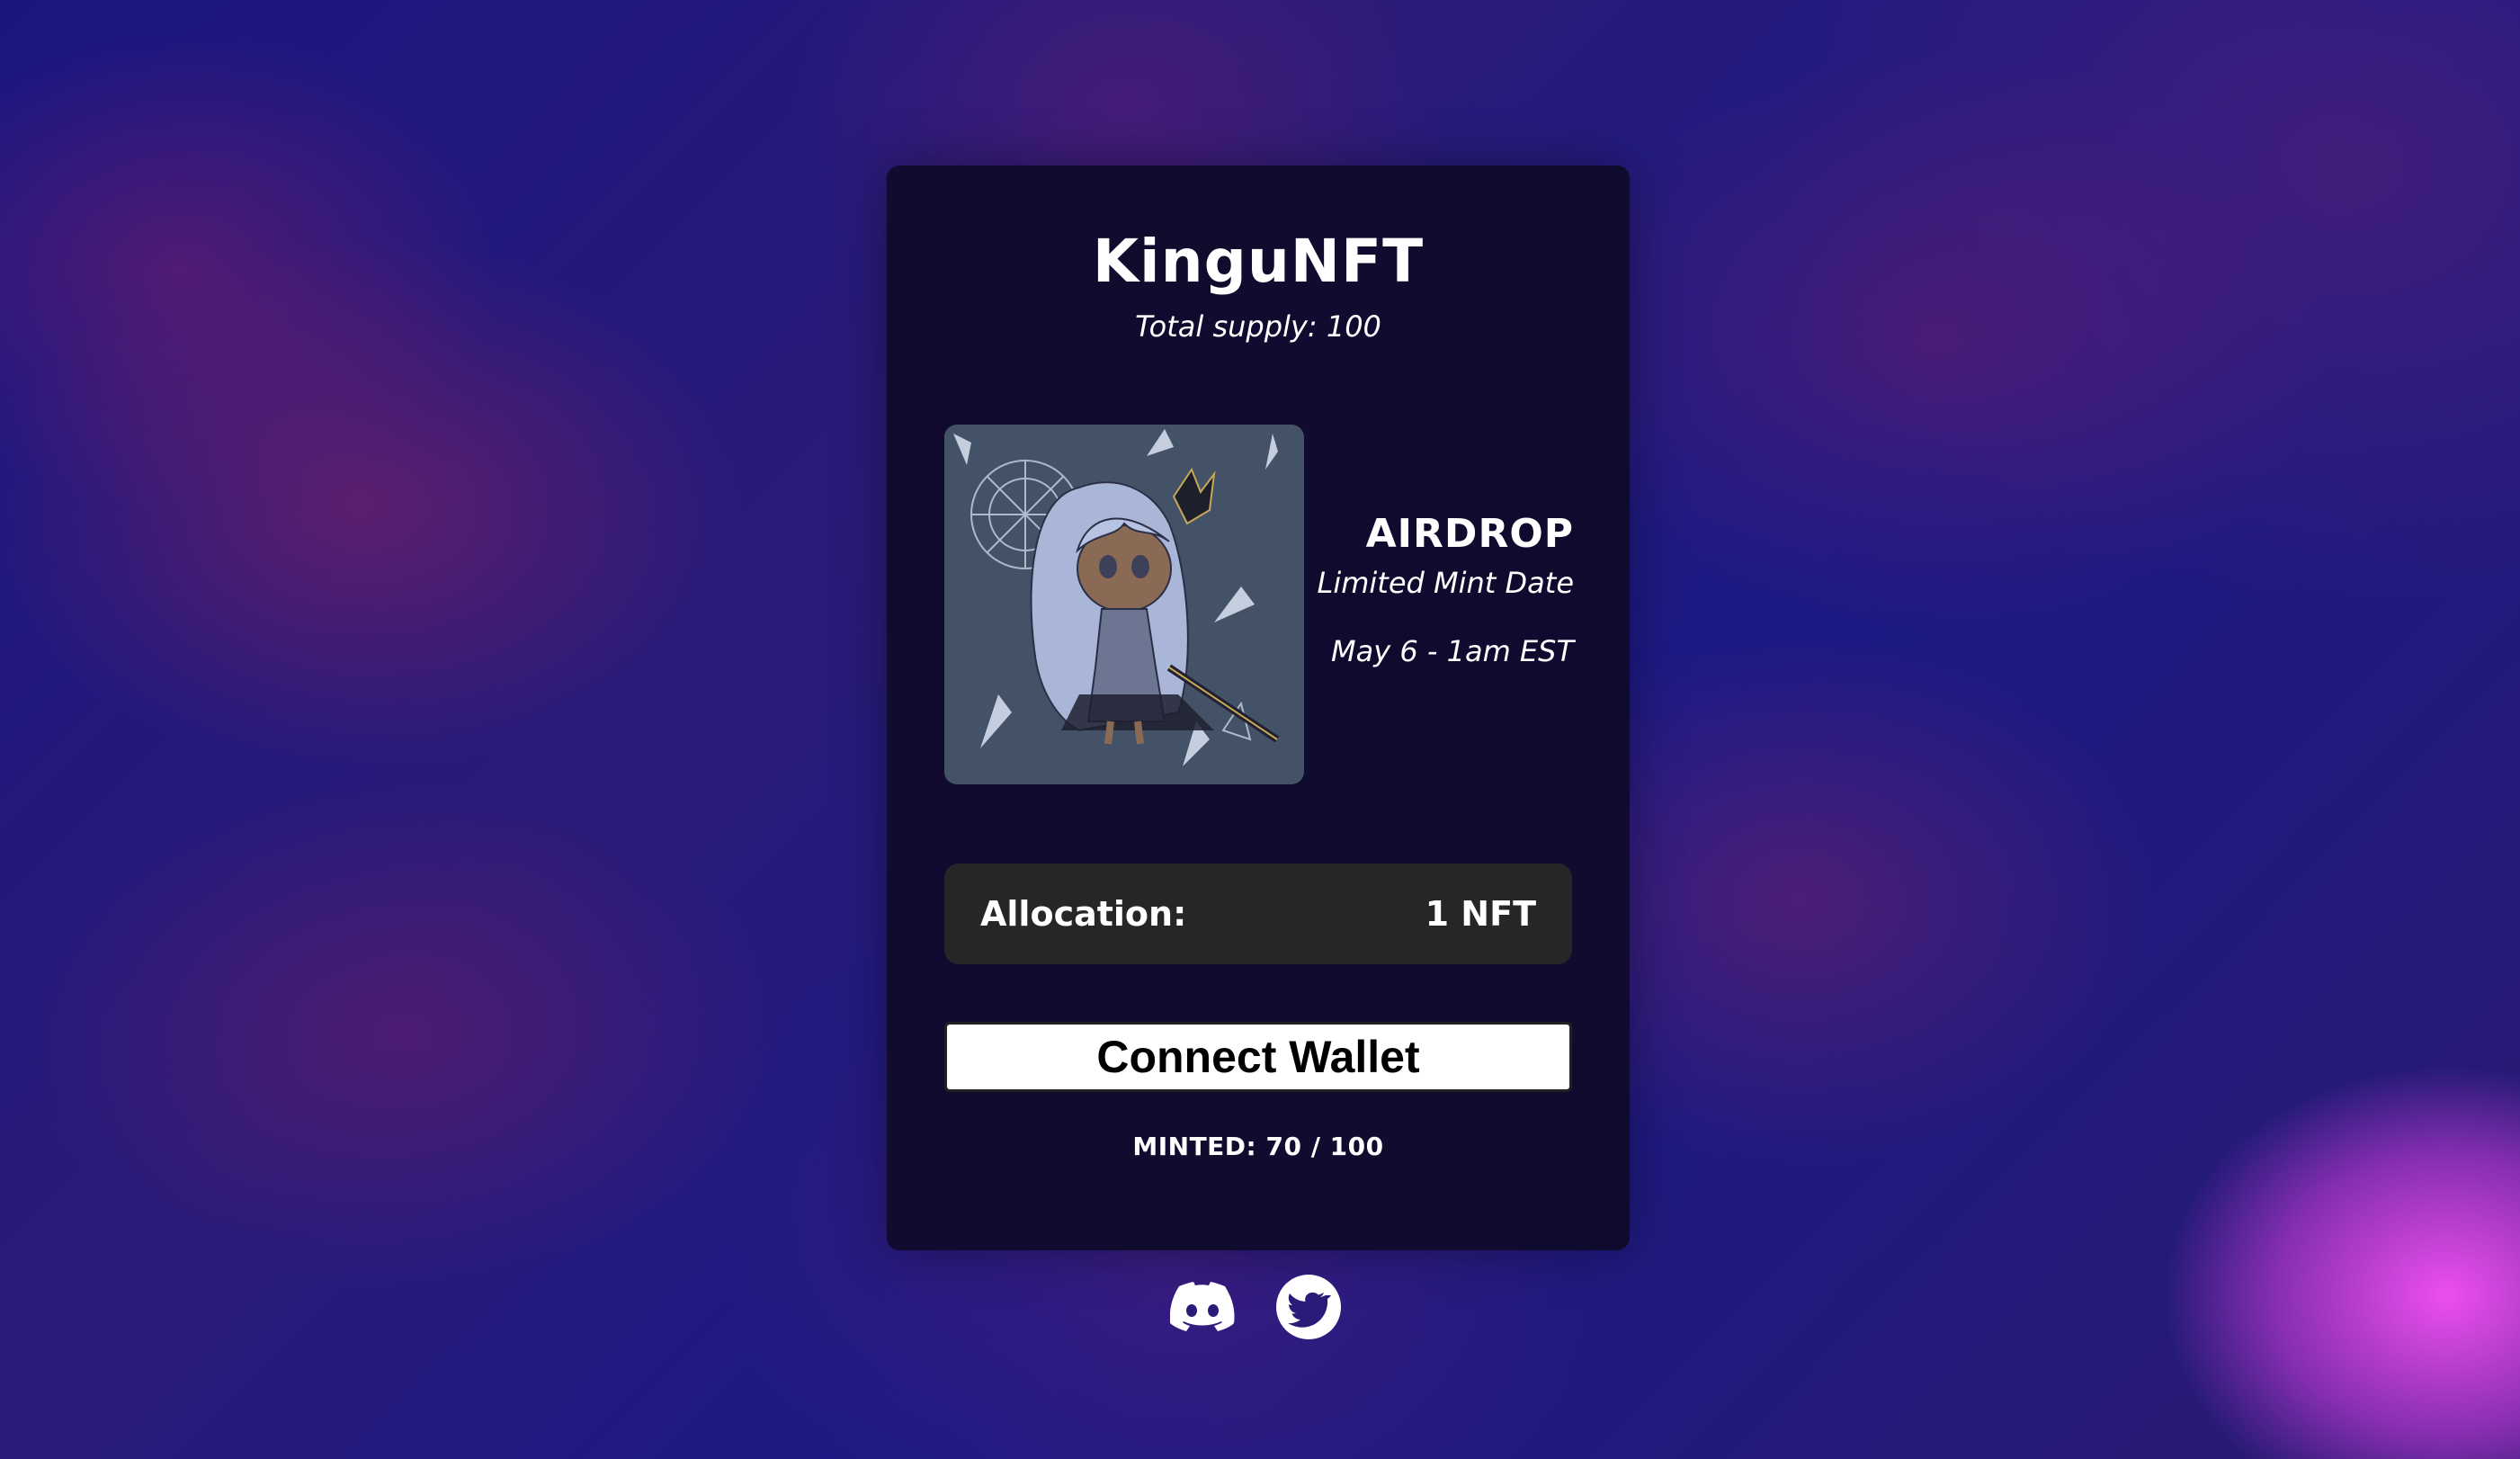  I want to click on mint-date-label: Limited Mint Date, so click(1446, 583).